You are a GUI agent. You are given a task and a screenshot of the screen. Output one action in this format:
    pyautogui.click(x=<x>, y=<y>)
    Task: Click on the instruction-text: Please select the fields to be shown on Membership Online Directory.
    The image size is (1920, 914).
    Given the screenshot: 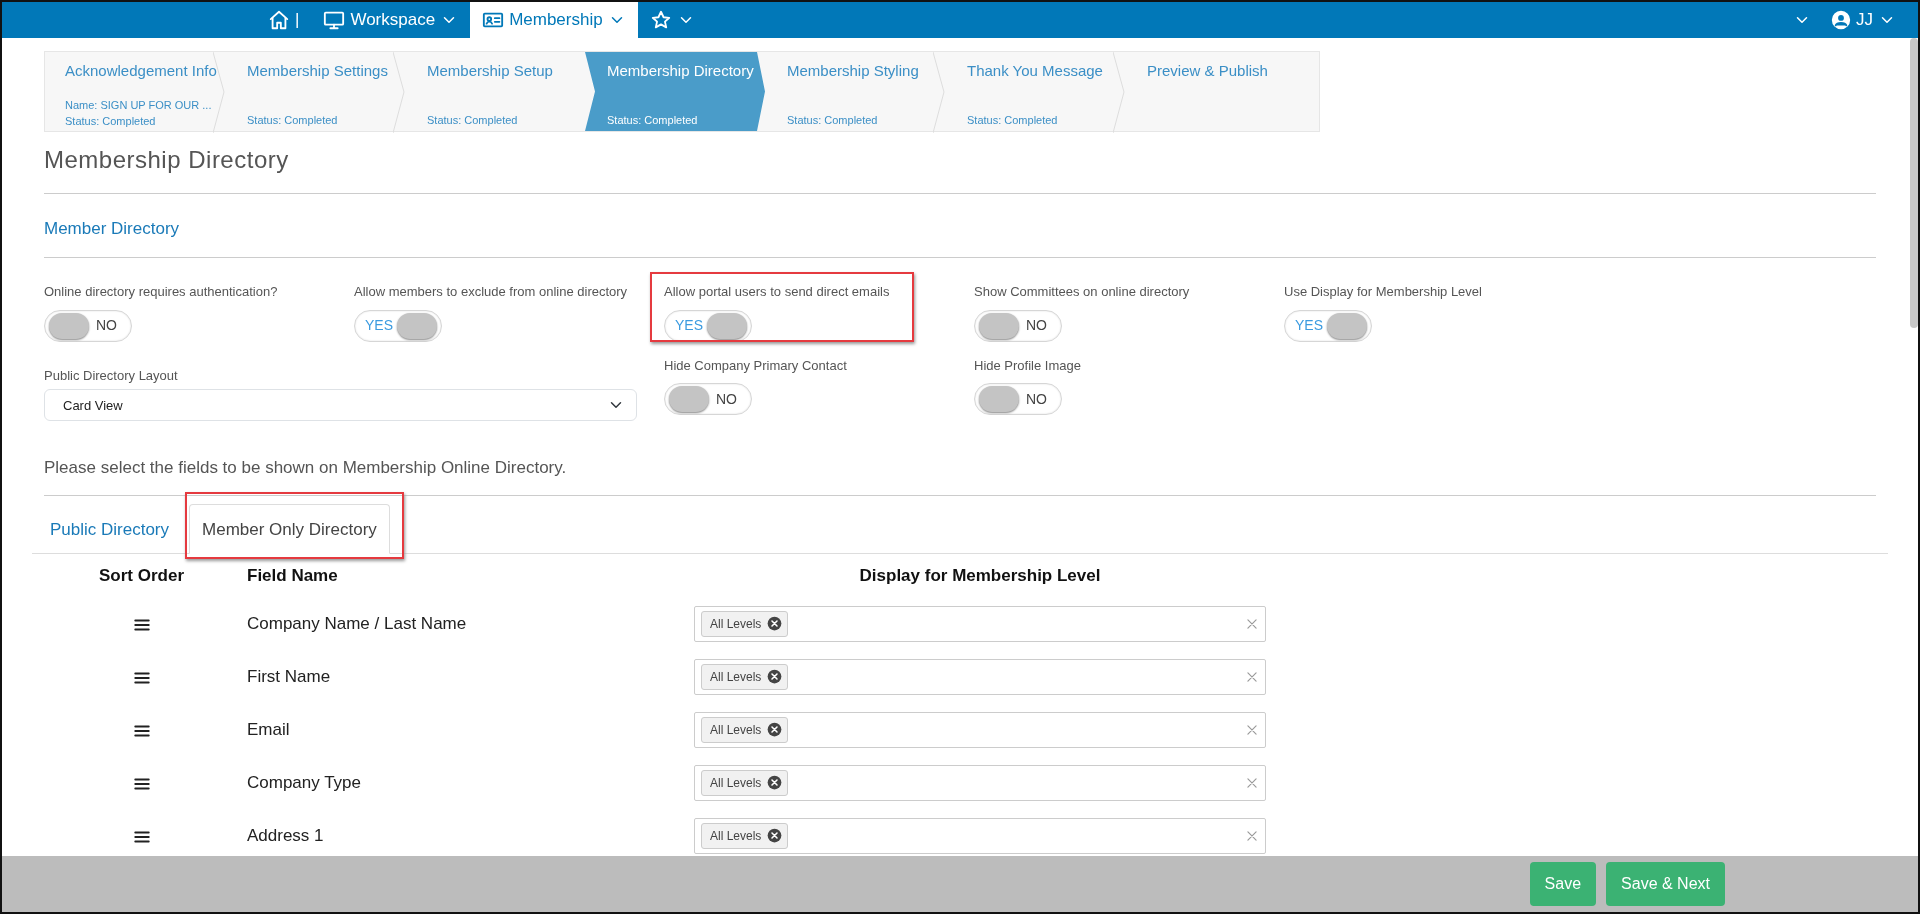 What is the action you would take?
    pyautogui.click(x=306, y=468)
    